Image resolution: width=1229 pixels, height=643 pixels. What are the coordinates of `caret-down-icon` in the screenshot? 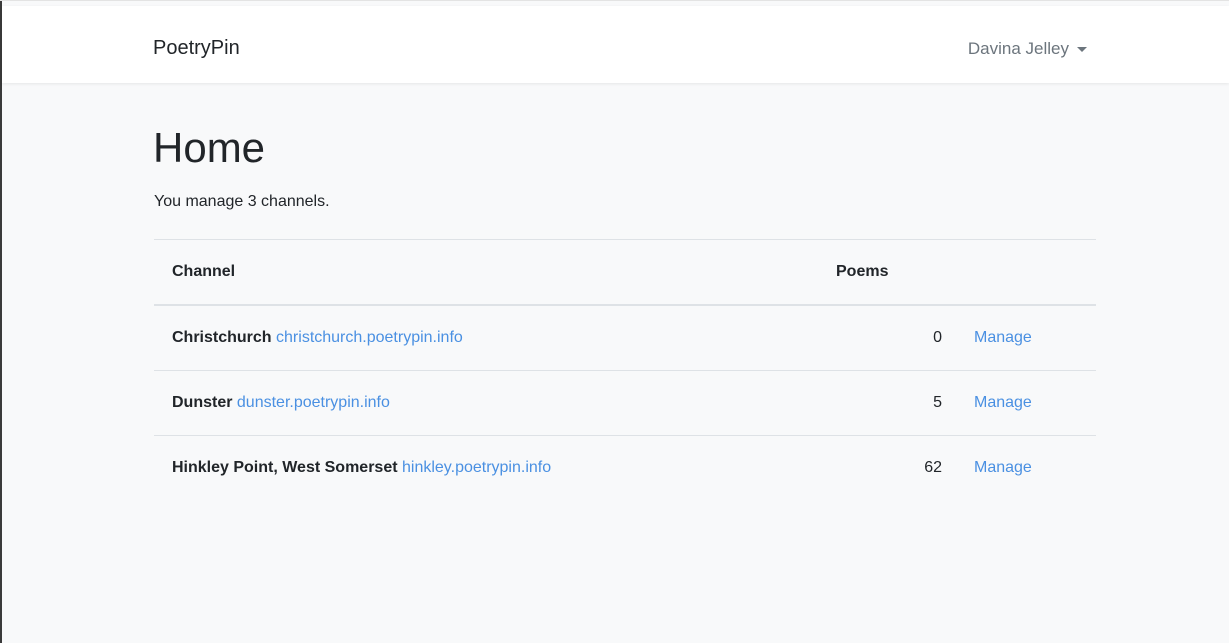 It's located at (1082, 49).